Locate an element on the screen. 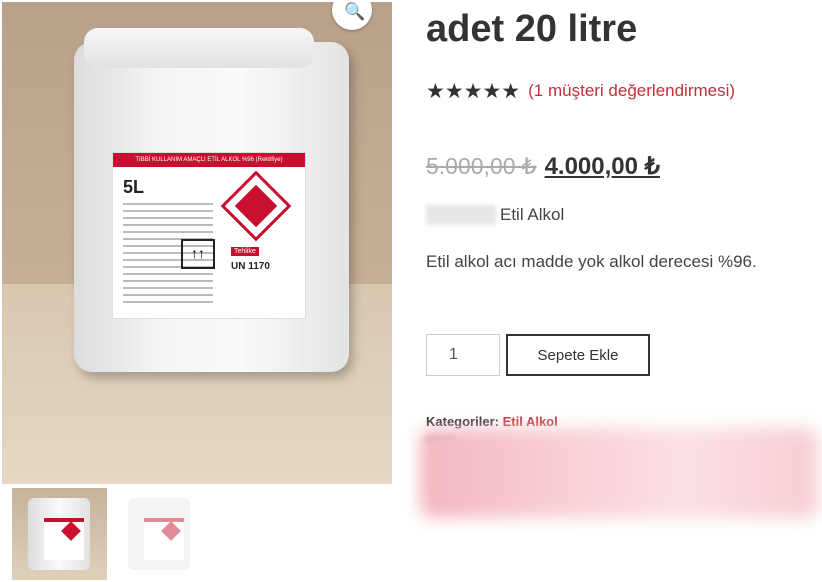  categories-label: Kategoriler: is located at coordinates (462, 421).